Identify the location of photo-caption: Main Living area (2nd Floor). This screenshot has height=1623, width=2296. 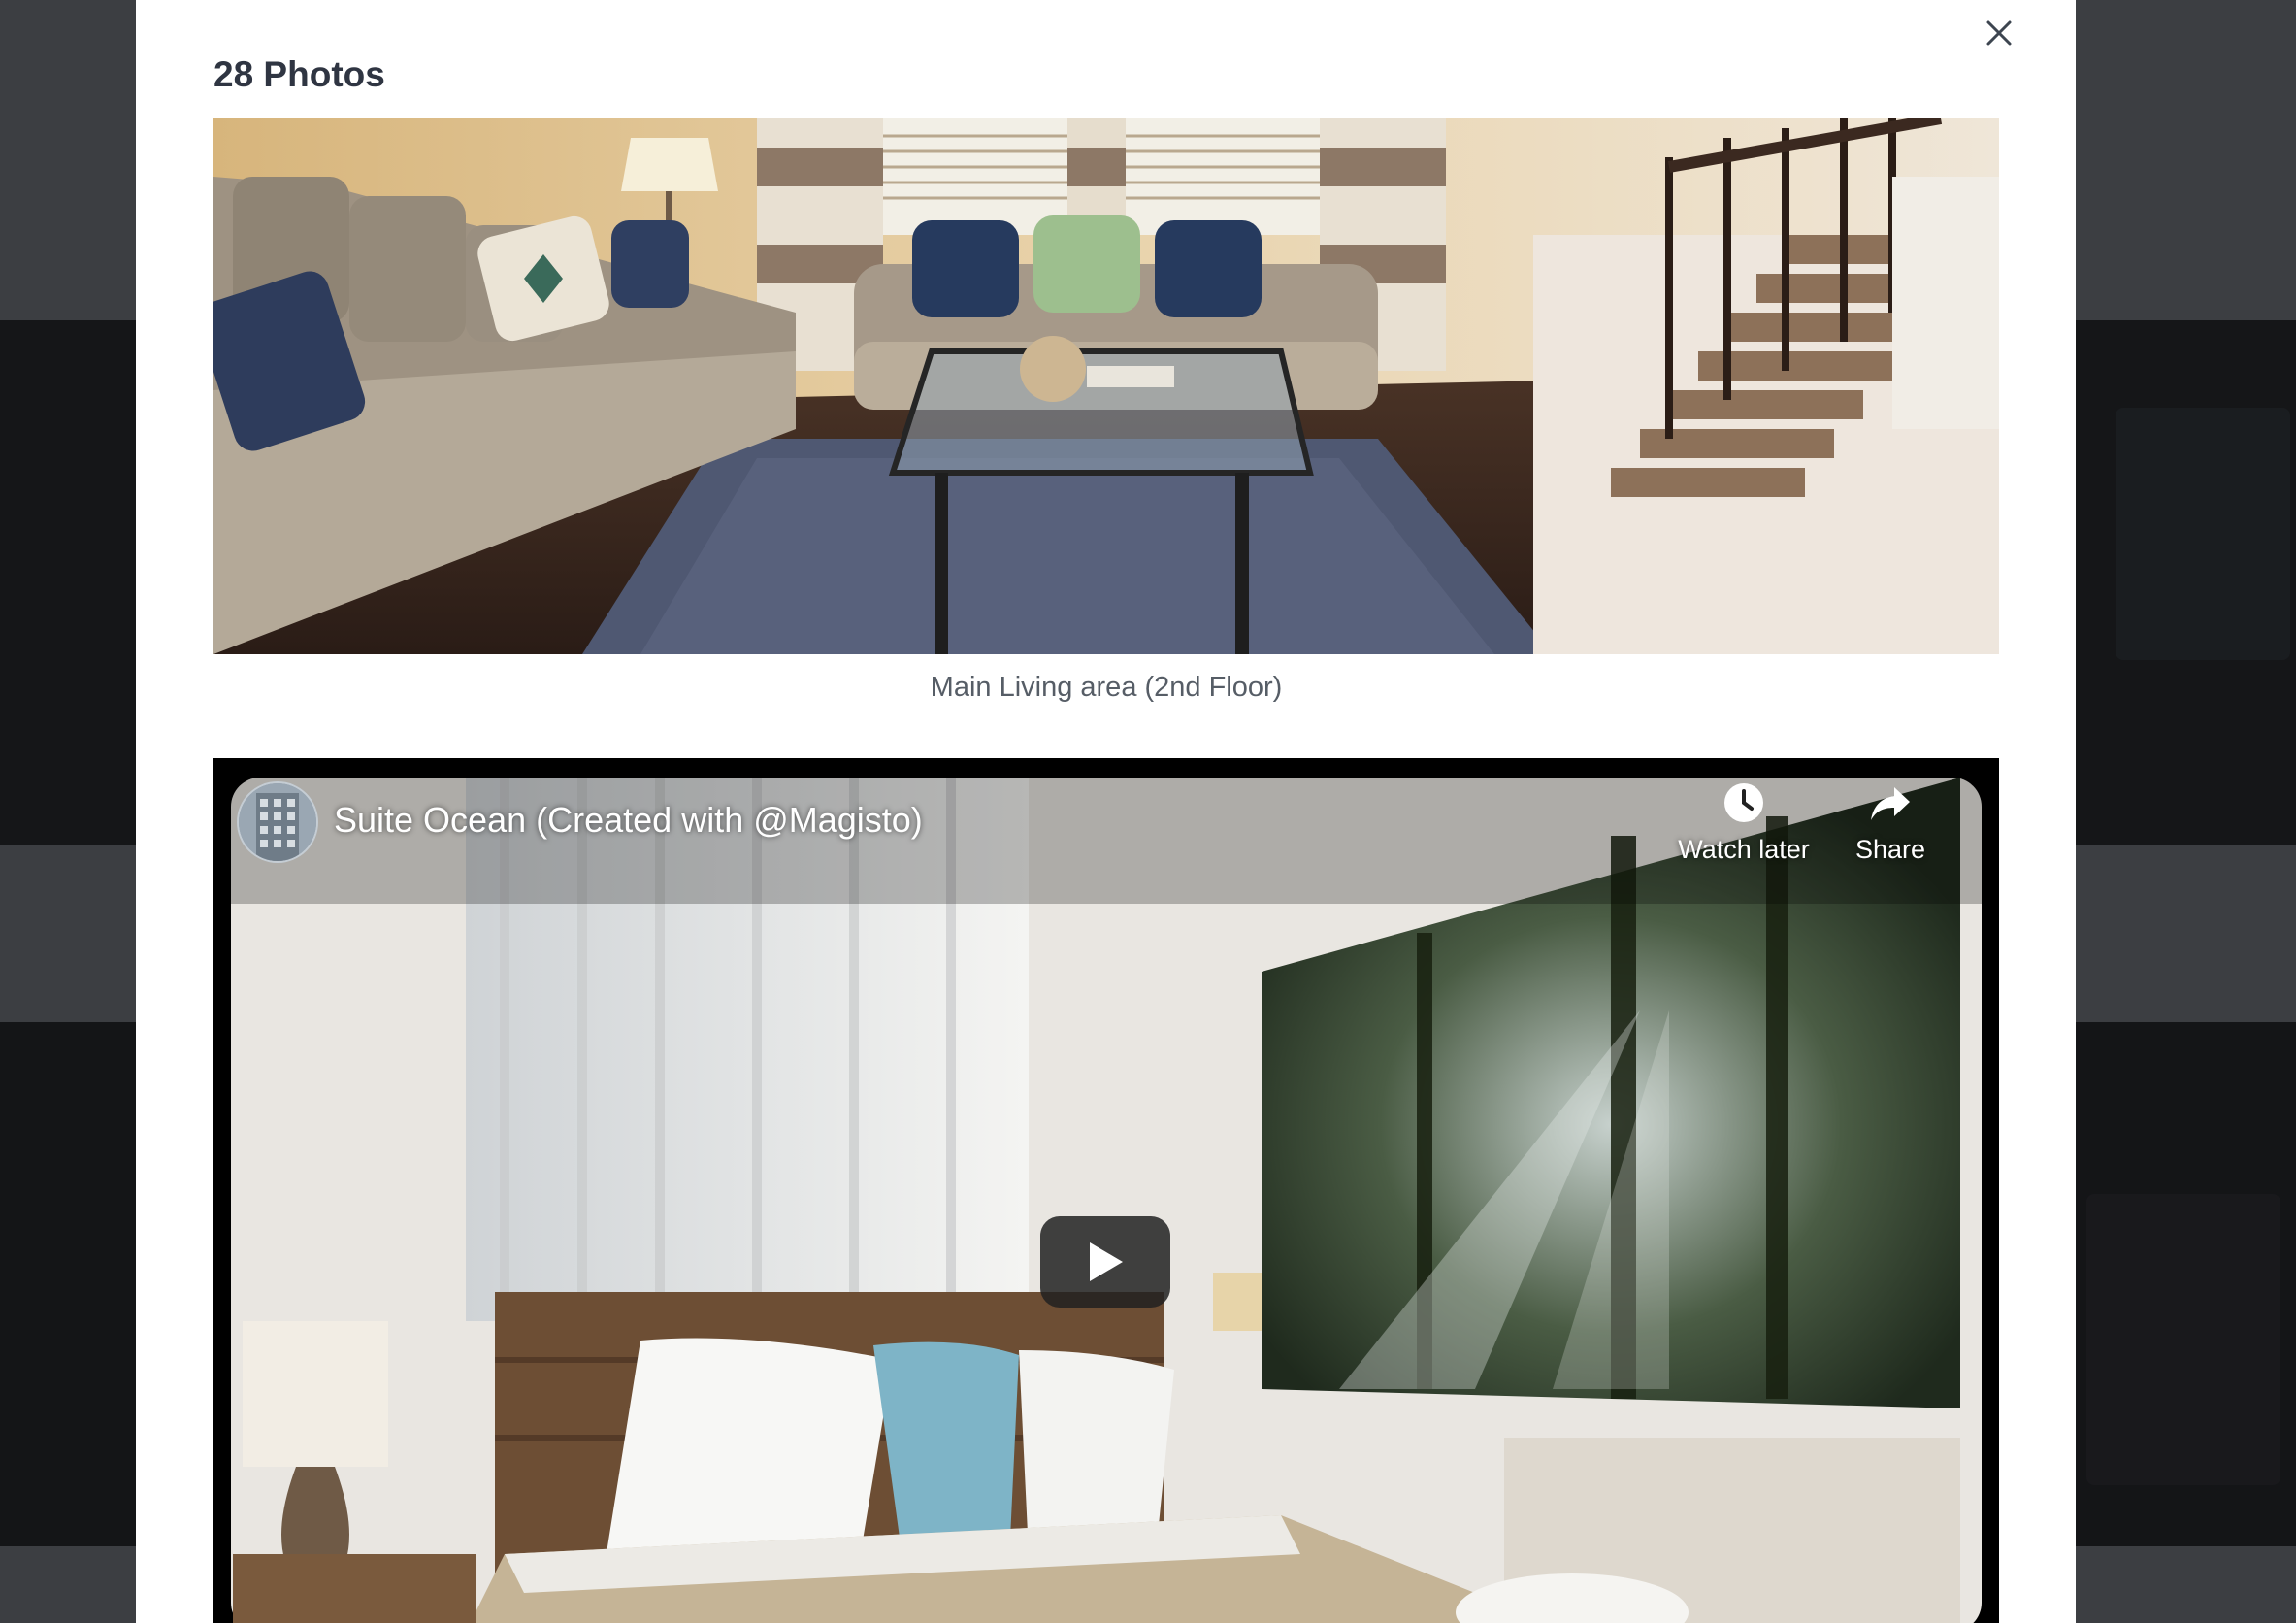
(1106, 688).